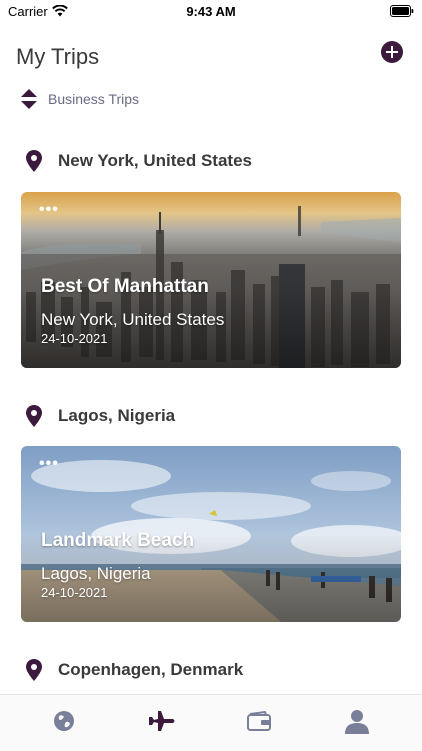 The width and height of the screenshot is (422, 751). What do you see at coordinates (58, 56) in the screenshot?
I see `page-title: My Trips` at bounding box center [58, 56].